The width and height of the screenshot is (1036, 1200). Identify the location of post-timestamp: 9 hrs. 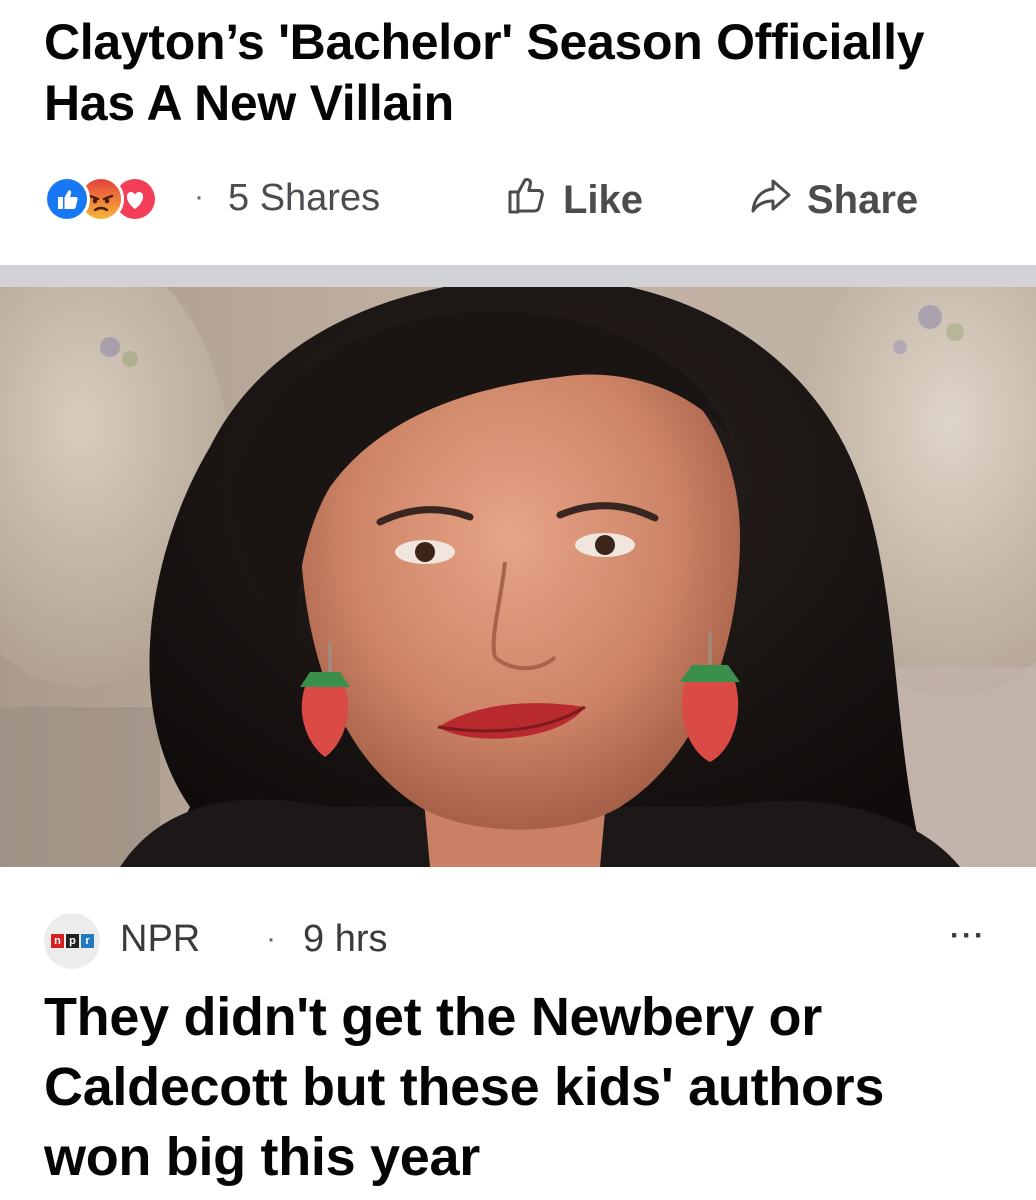
(345, 939).